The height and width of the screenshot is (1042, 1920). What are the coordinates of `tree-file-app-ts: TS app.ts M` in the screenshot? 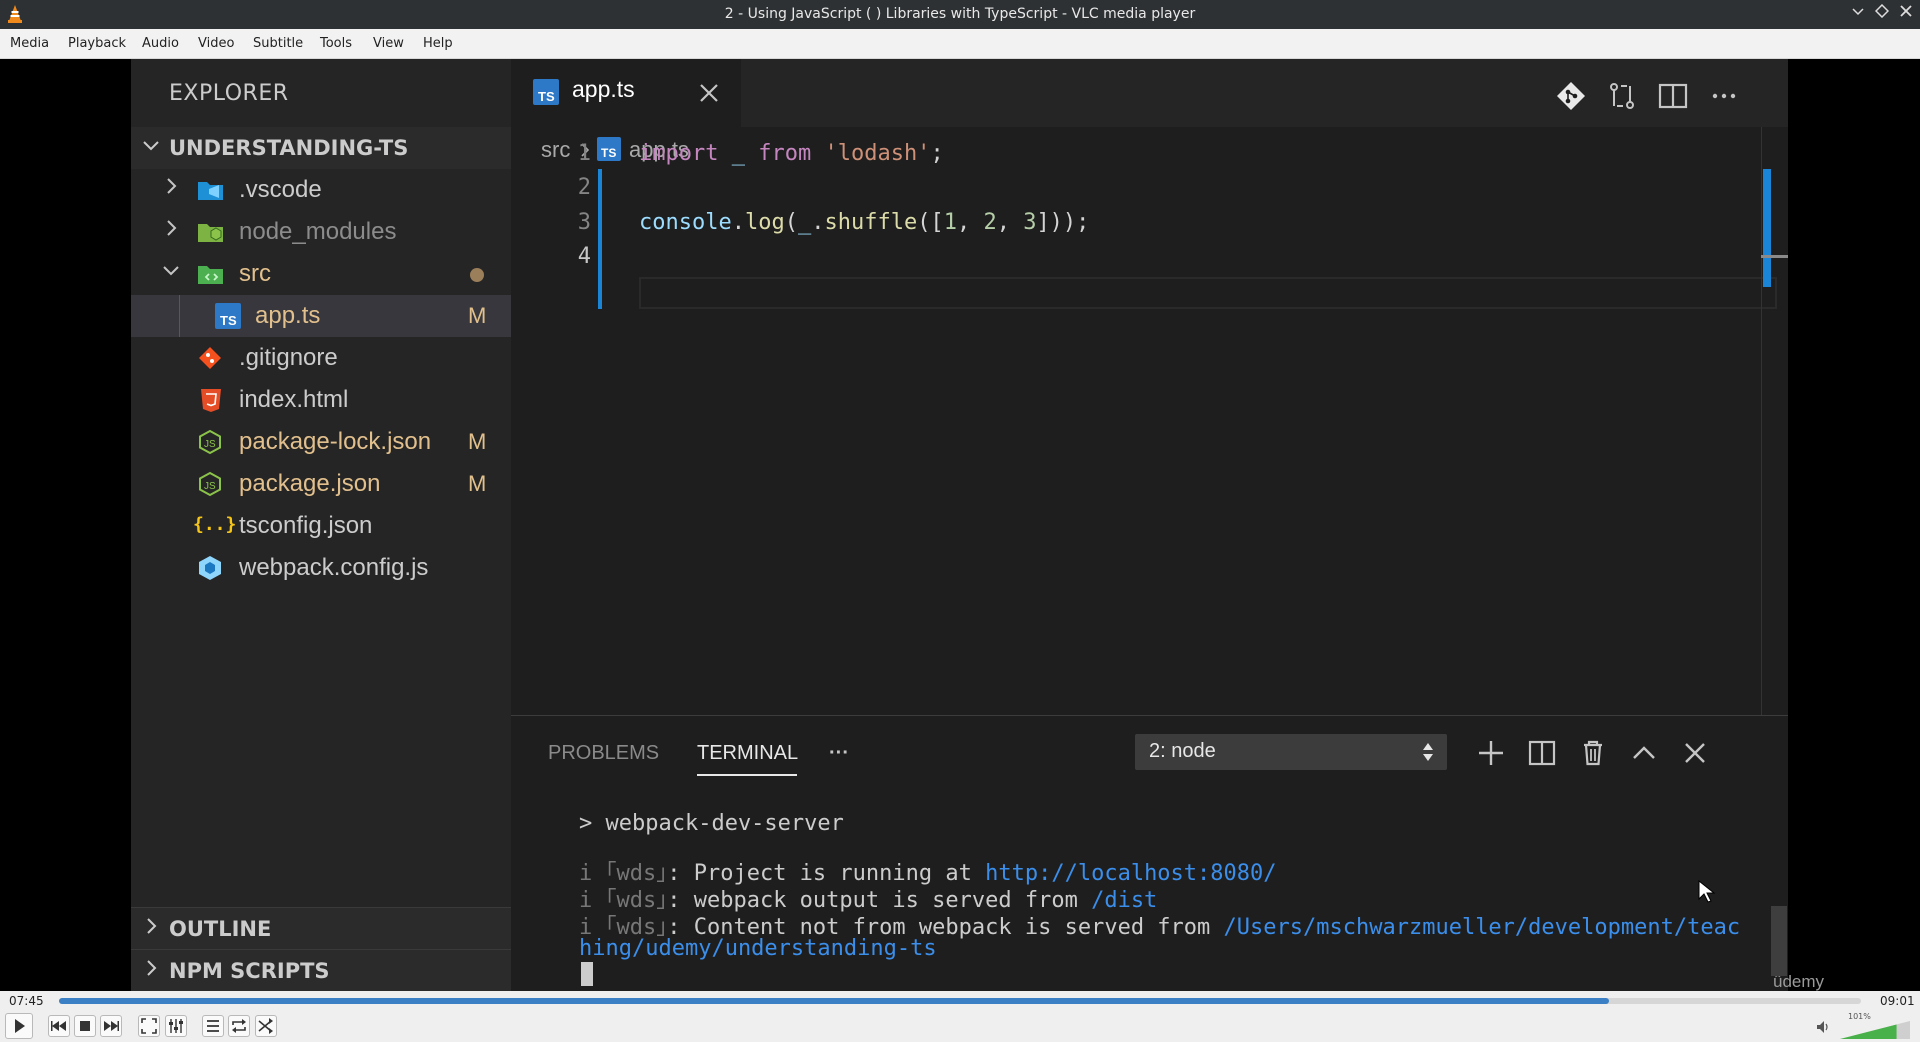 It's located at (321, 316).